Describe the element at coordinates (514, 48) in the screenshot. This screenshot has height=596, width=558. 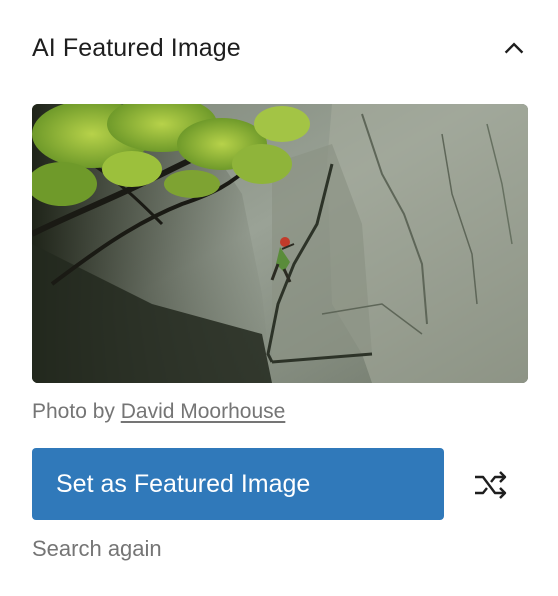
I see `chevron-up-icon` at that location.